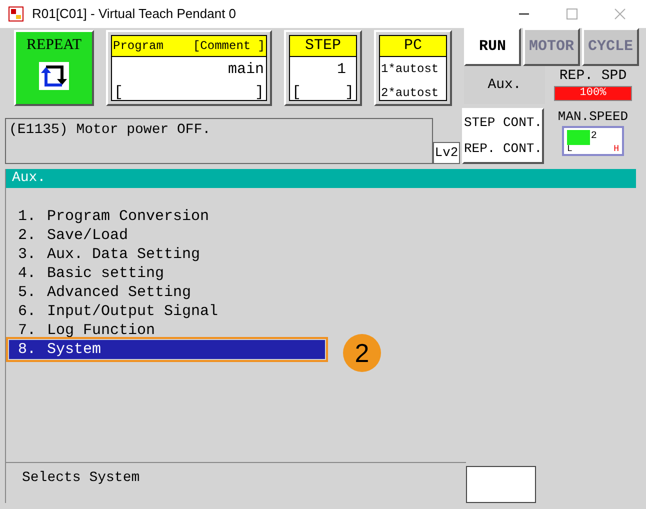 This screenshot has width=646, height=509. I want to click on menu-item: 3. Aux. Data Setting, so click(167, 254).